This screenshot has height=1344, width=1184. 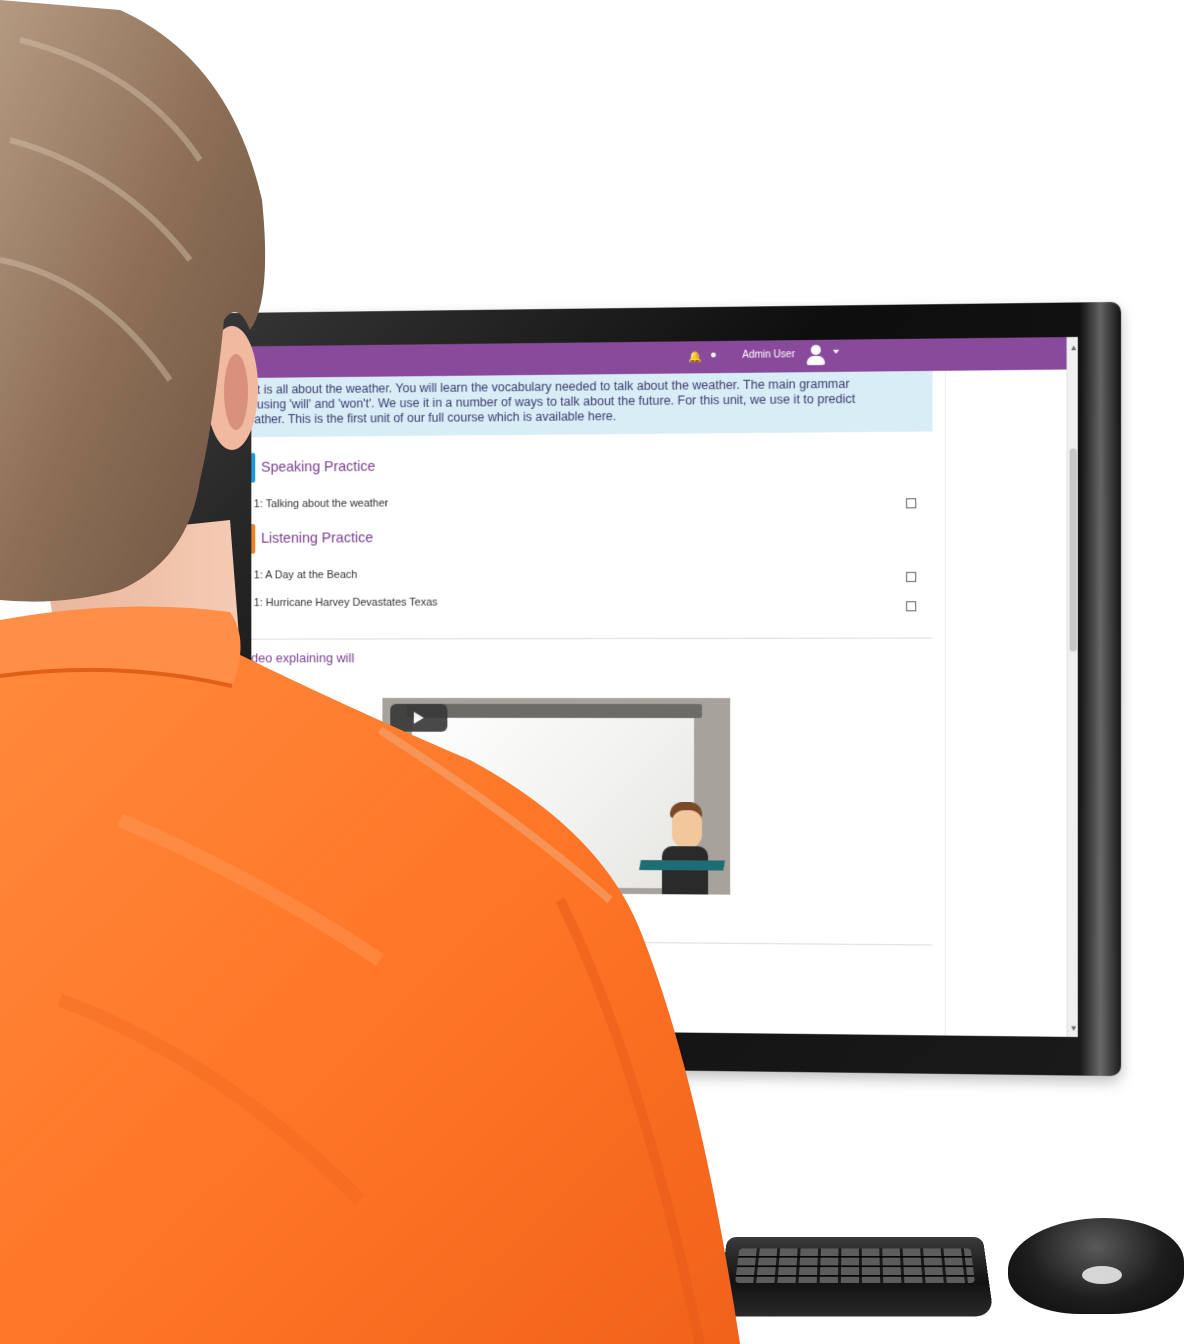 What do you see at coordinates (855, 1266) in the screenshot?
I see `keyboard-keys` at bounding box center [855, 1266].